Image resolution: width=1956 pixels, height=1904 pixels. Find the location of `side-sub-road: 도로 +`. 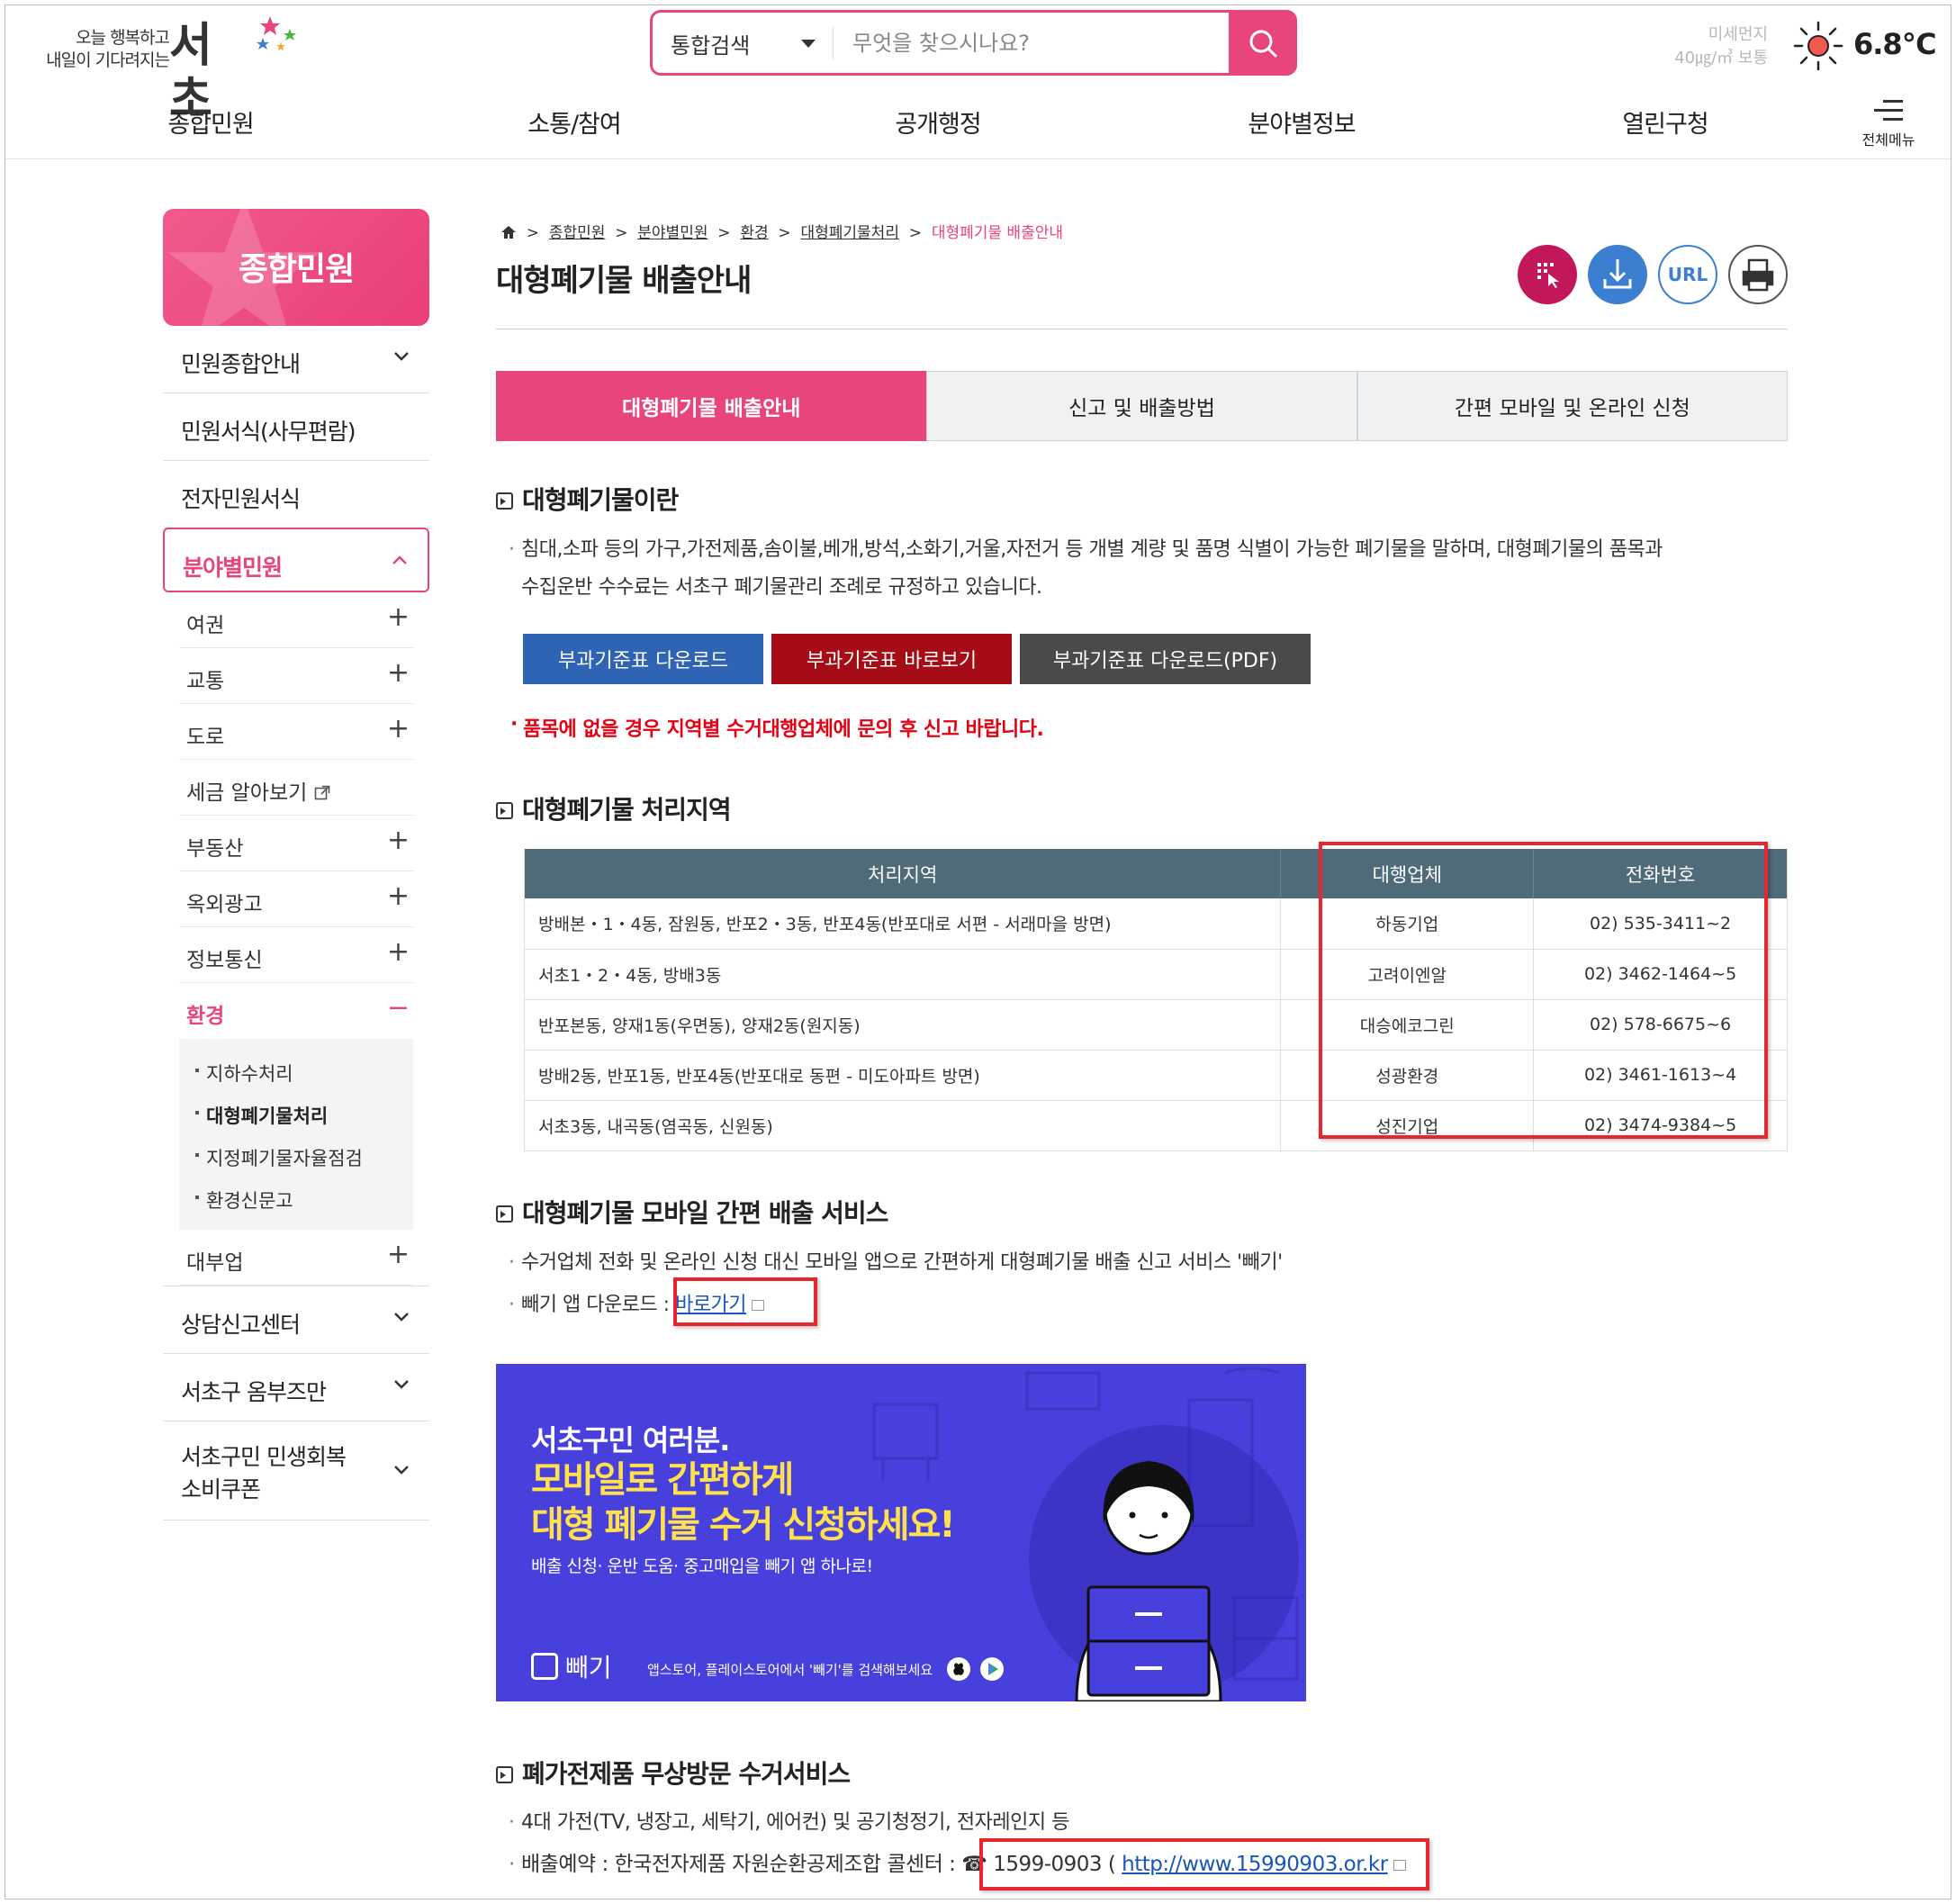

side-sub-road: 도로 + is located at coordinates (296, 732).